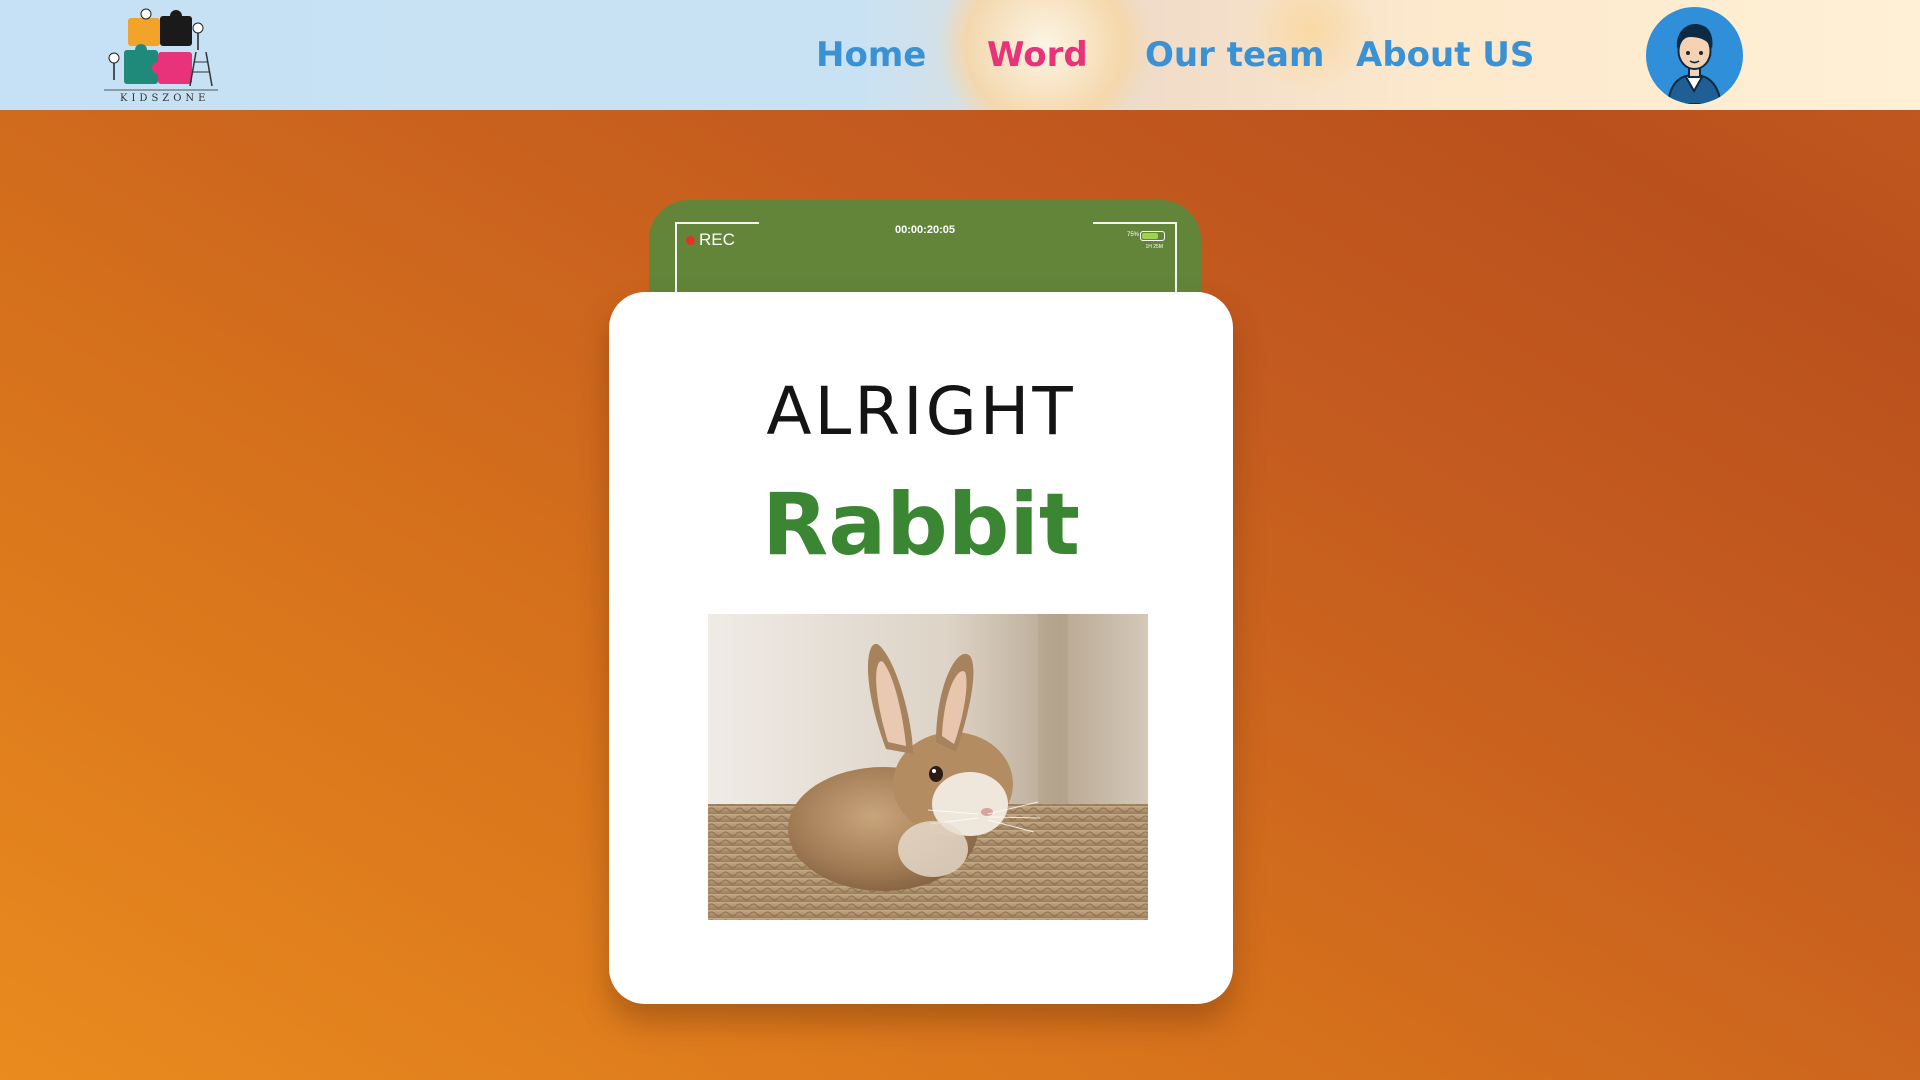 This screenshot has width=1920, height=1080. I want to click on user-avatar, so click(1694, 55).